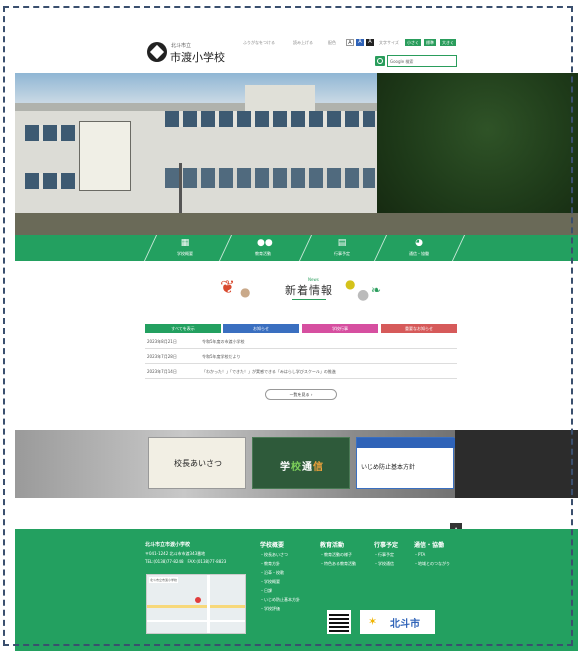 This screenshot has height=651, width=578. Describe the element at coordinates (274, 555) in the screenshot. I see `footer-link: ・校長あいさつ` at that location.